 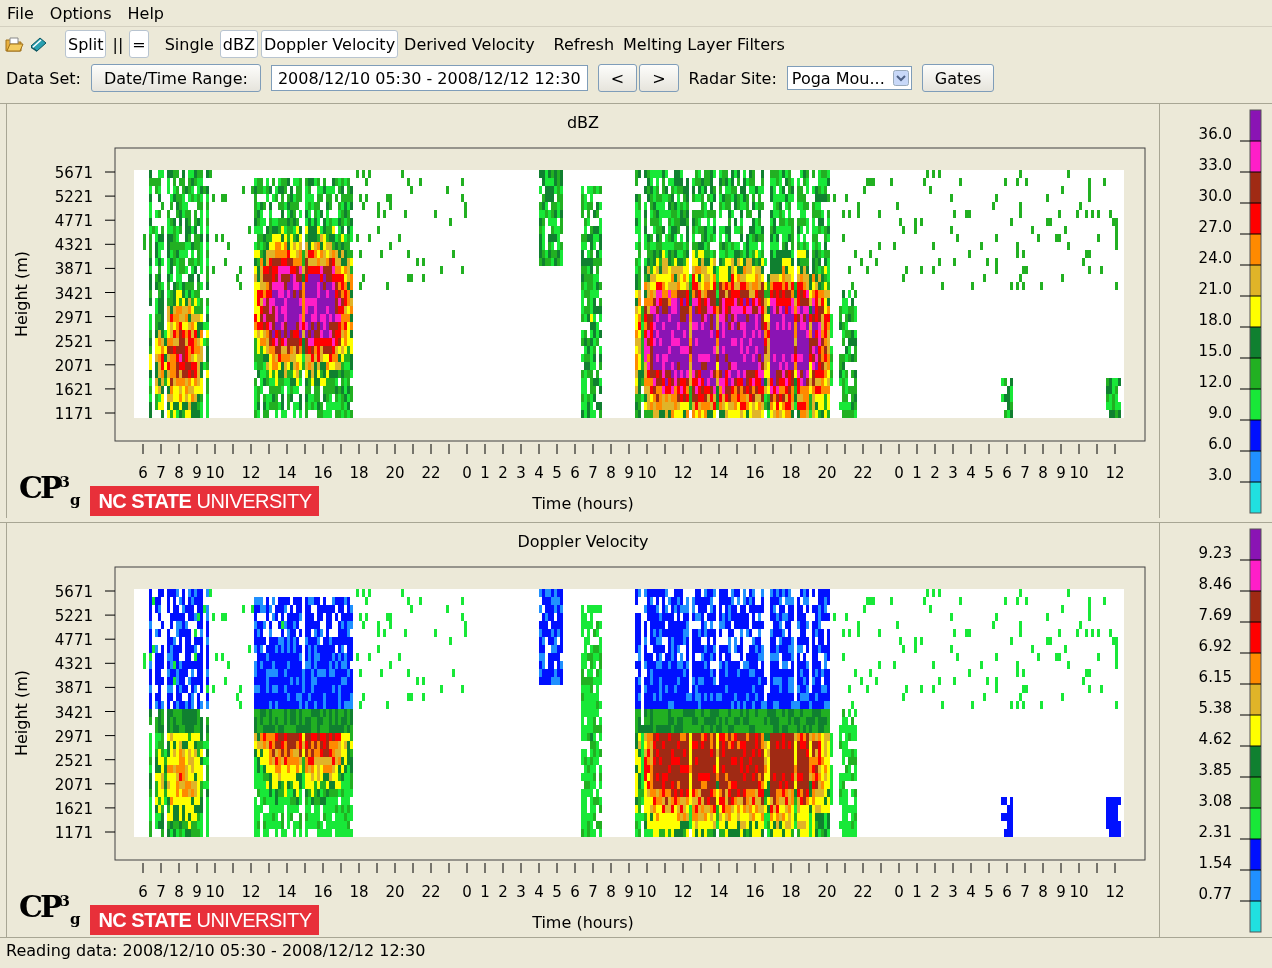 What do you see at coordinates (1215, 258) in the screenshot?
I see `legend-label: 24.0` at bounding box center [1215, 258].